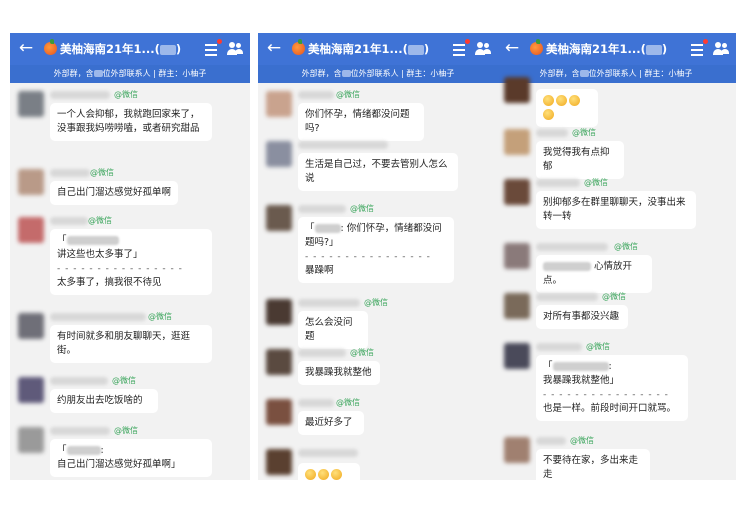 The image size is (739, 514). I want to click on message-bubble: 心情放开点。, so click(594, 274).